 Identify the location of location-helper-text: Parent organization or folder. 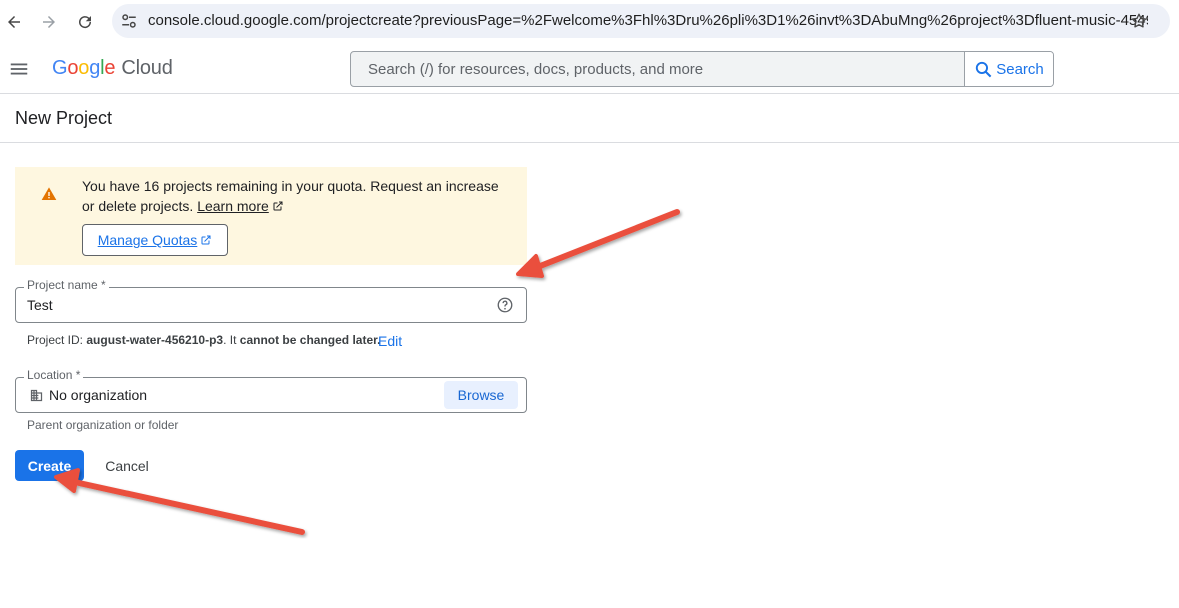
(103, 425).